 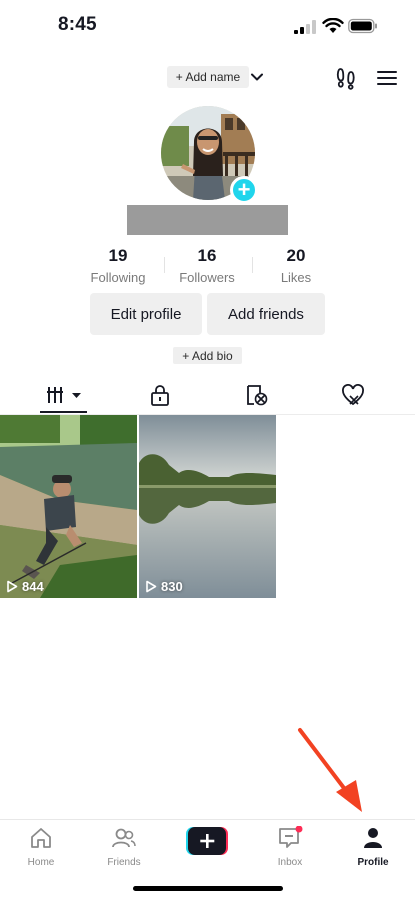 I want to click on view-count-value: 830, so click(x=172, y=586).